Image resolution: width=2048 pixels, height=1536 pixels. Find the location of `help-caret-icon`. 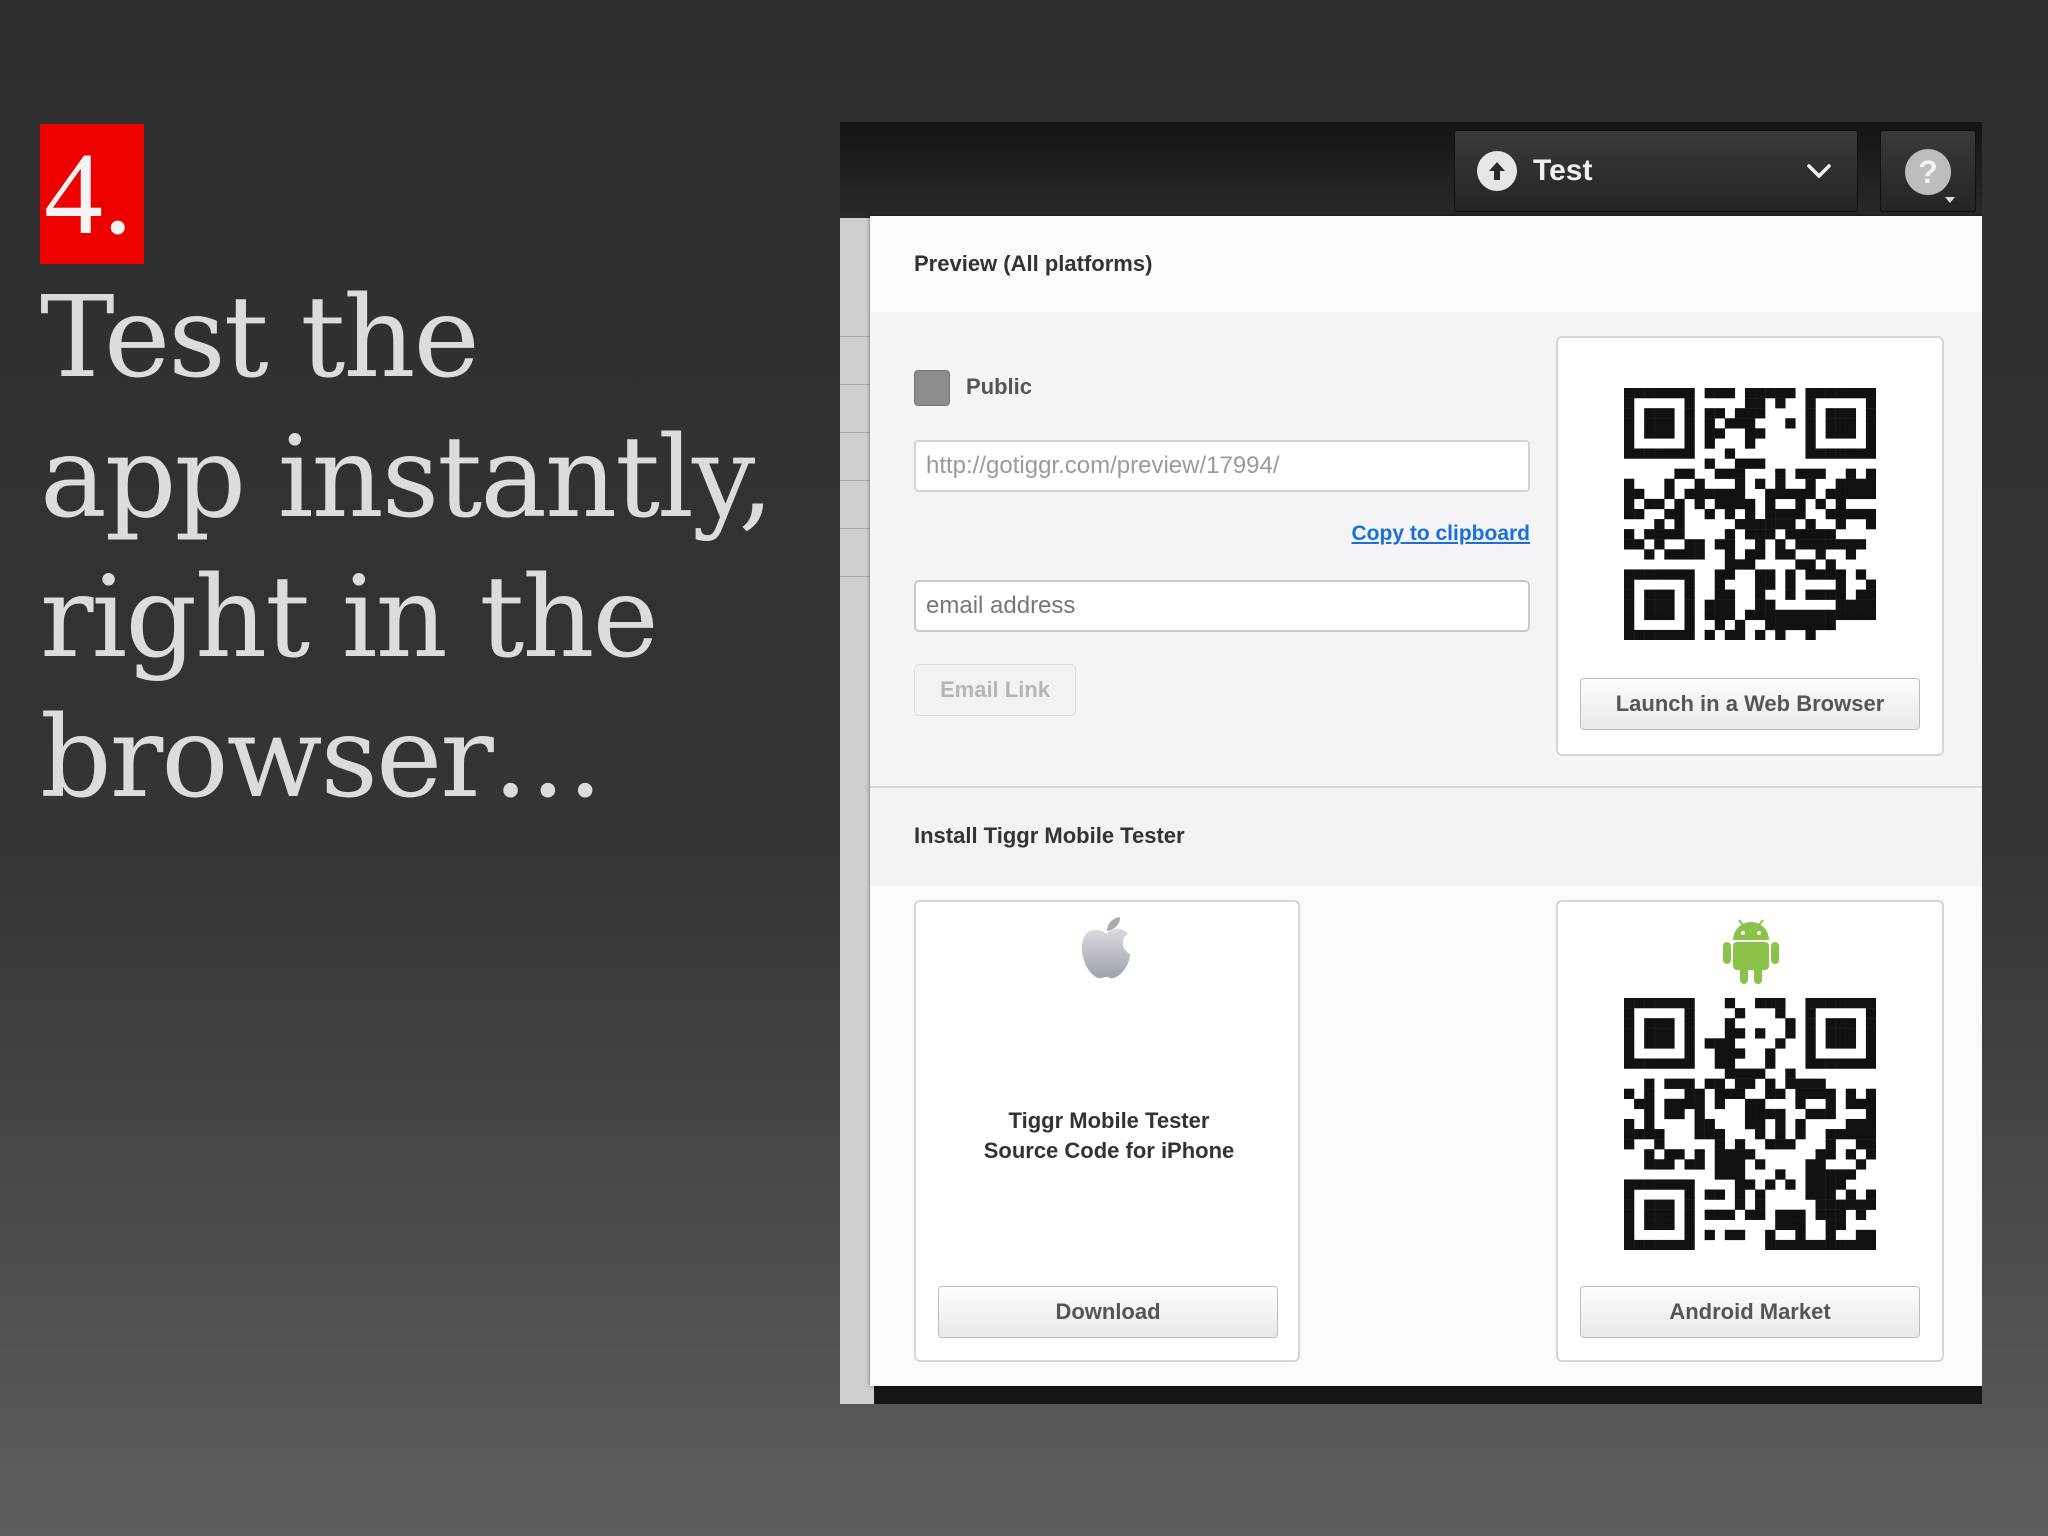

help-caret-icon is located at coordinates (1950, 200).